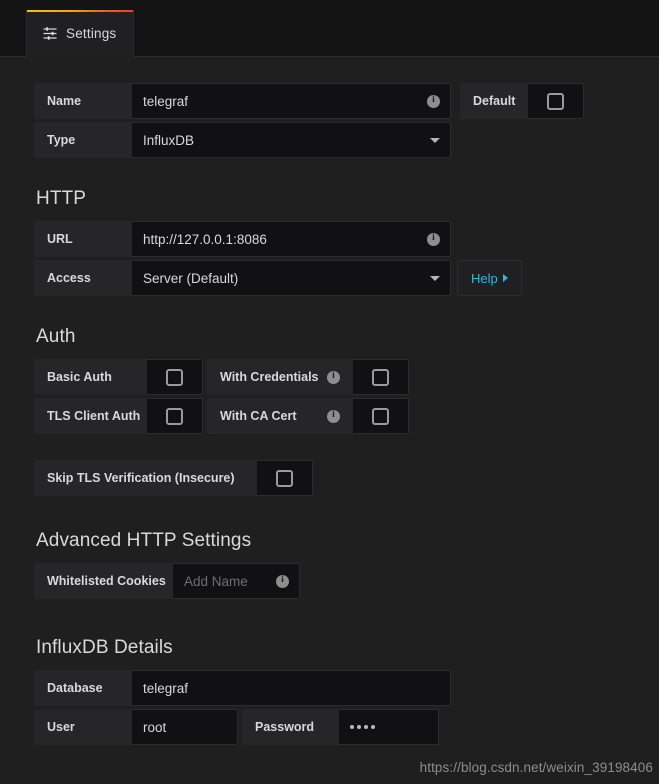 The image size is (659, 784). Describe the element at coordinates (216, 581) in the screenshot. I see `whitelisted-cookies-placeholder: Add Name` at that location.